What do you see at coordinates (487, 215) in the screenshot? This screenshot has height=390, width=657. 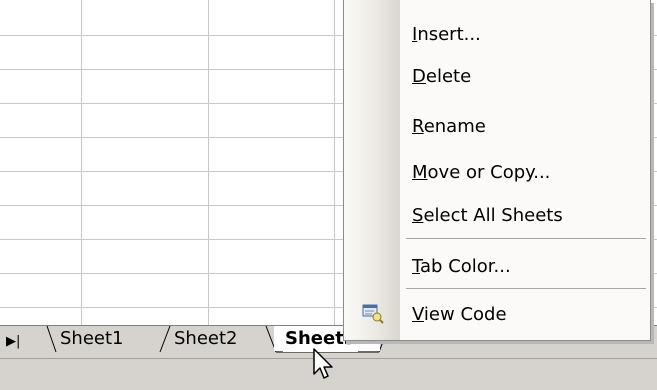 I see `menu-item-label: Select All Sheets` at bounding box center [487, 215].